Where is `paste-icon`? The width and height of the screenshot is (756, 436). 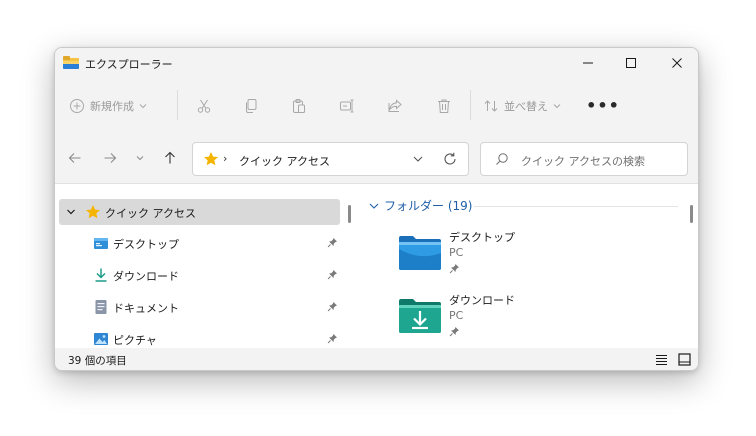
paste-icon is located at coordinates (299, 105).